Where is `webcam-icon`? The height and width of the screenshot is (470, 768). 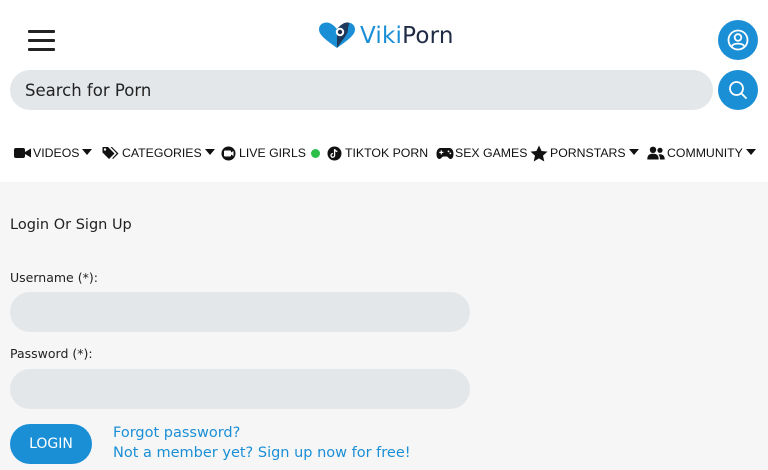
webcam-icon is located at coordinates (228, 153).